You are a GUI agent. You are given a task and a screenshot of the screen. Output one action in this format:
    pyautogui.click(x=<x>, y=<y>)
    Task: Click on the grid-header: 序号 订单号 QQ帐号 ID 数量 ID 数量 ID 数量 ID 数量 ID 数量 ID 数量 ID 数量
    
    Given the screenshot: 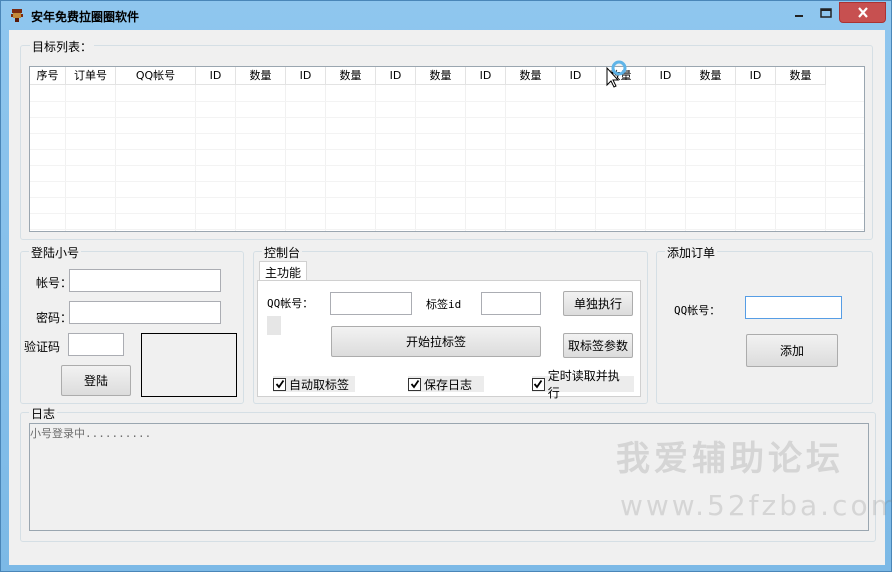 What is the action you would take?
    pyautogui.click(x=428, y=76)
    